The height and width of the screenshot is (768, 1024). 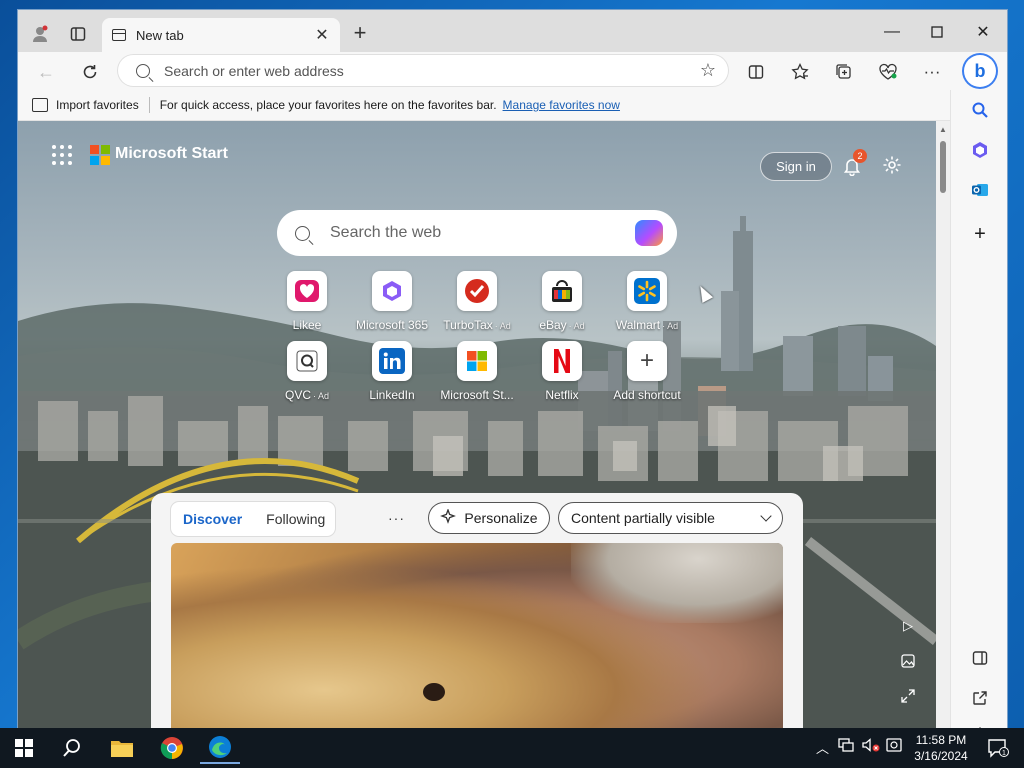 I want to click on profile-icon, so click(x=40, y=34).